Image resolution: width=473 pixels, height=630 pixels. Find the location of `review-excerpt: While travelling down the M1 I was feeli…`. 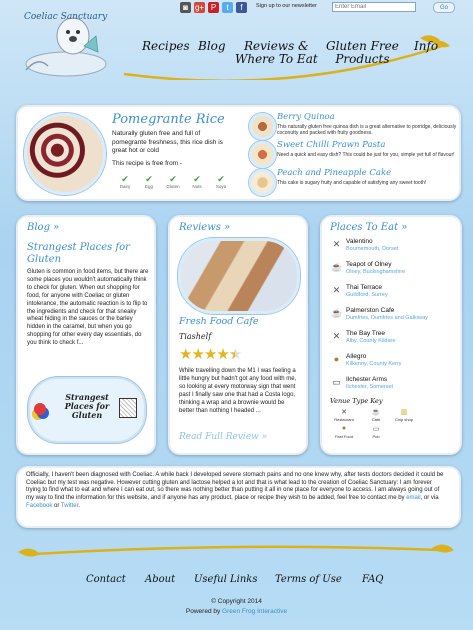

review-excerpt: While travelling down the M1 I was feeli… is located at coordinates (238, 391).